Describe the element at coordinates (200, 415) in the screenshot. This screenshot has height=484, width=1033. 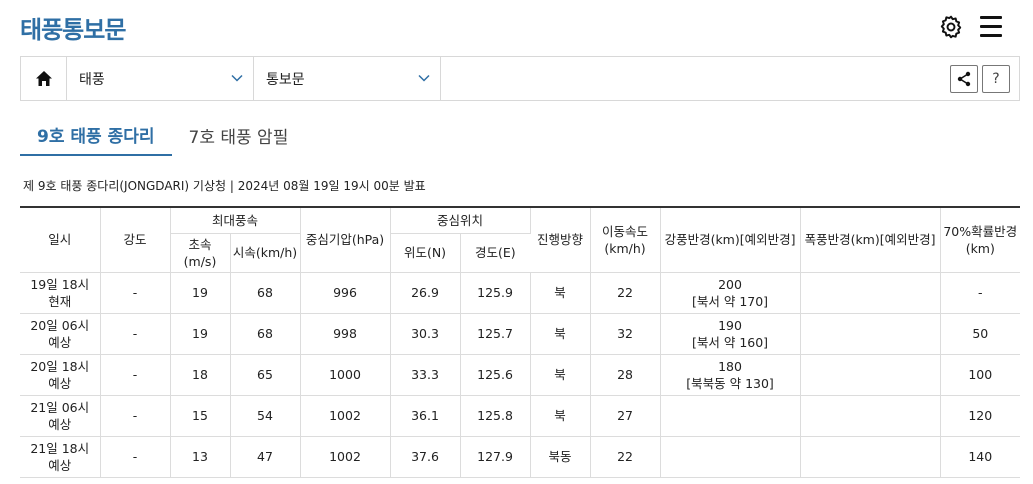
I see `wind-ms-cell-text: 15` at that location.